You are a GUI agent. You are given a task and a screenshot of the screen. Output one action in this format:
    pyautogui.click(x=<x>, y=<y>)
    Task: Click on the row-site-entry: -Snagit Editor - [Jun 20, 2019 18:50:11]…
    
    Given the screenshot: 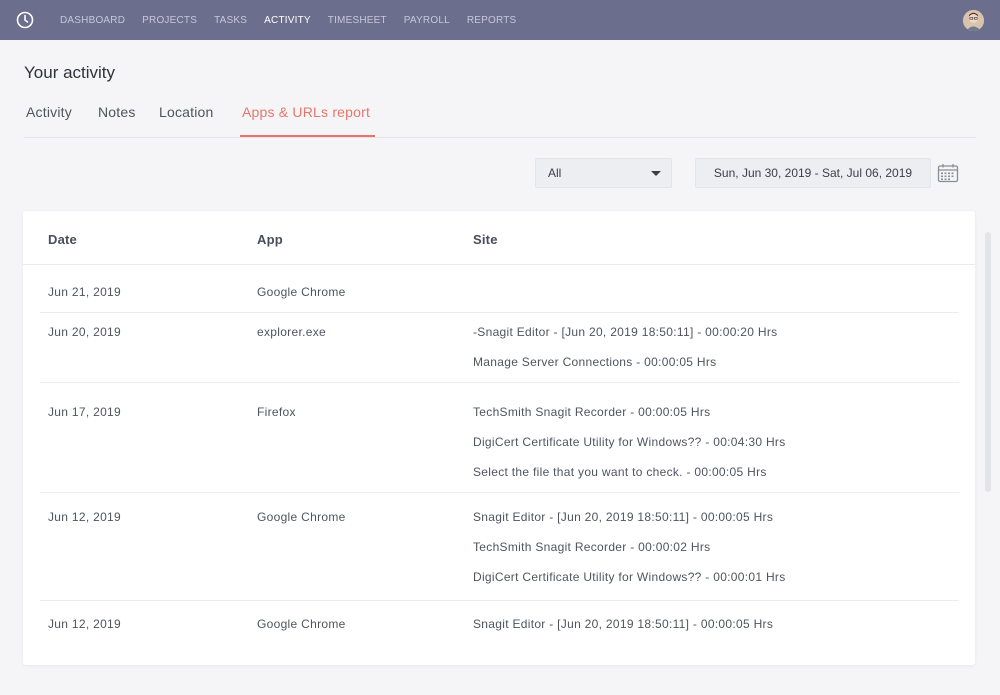 What is the action you would take?
    pyautogui.click(x=625, y=332)
    